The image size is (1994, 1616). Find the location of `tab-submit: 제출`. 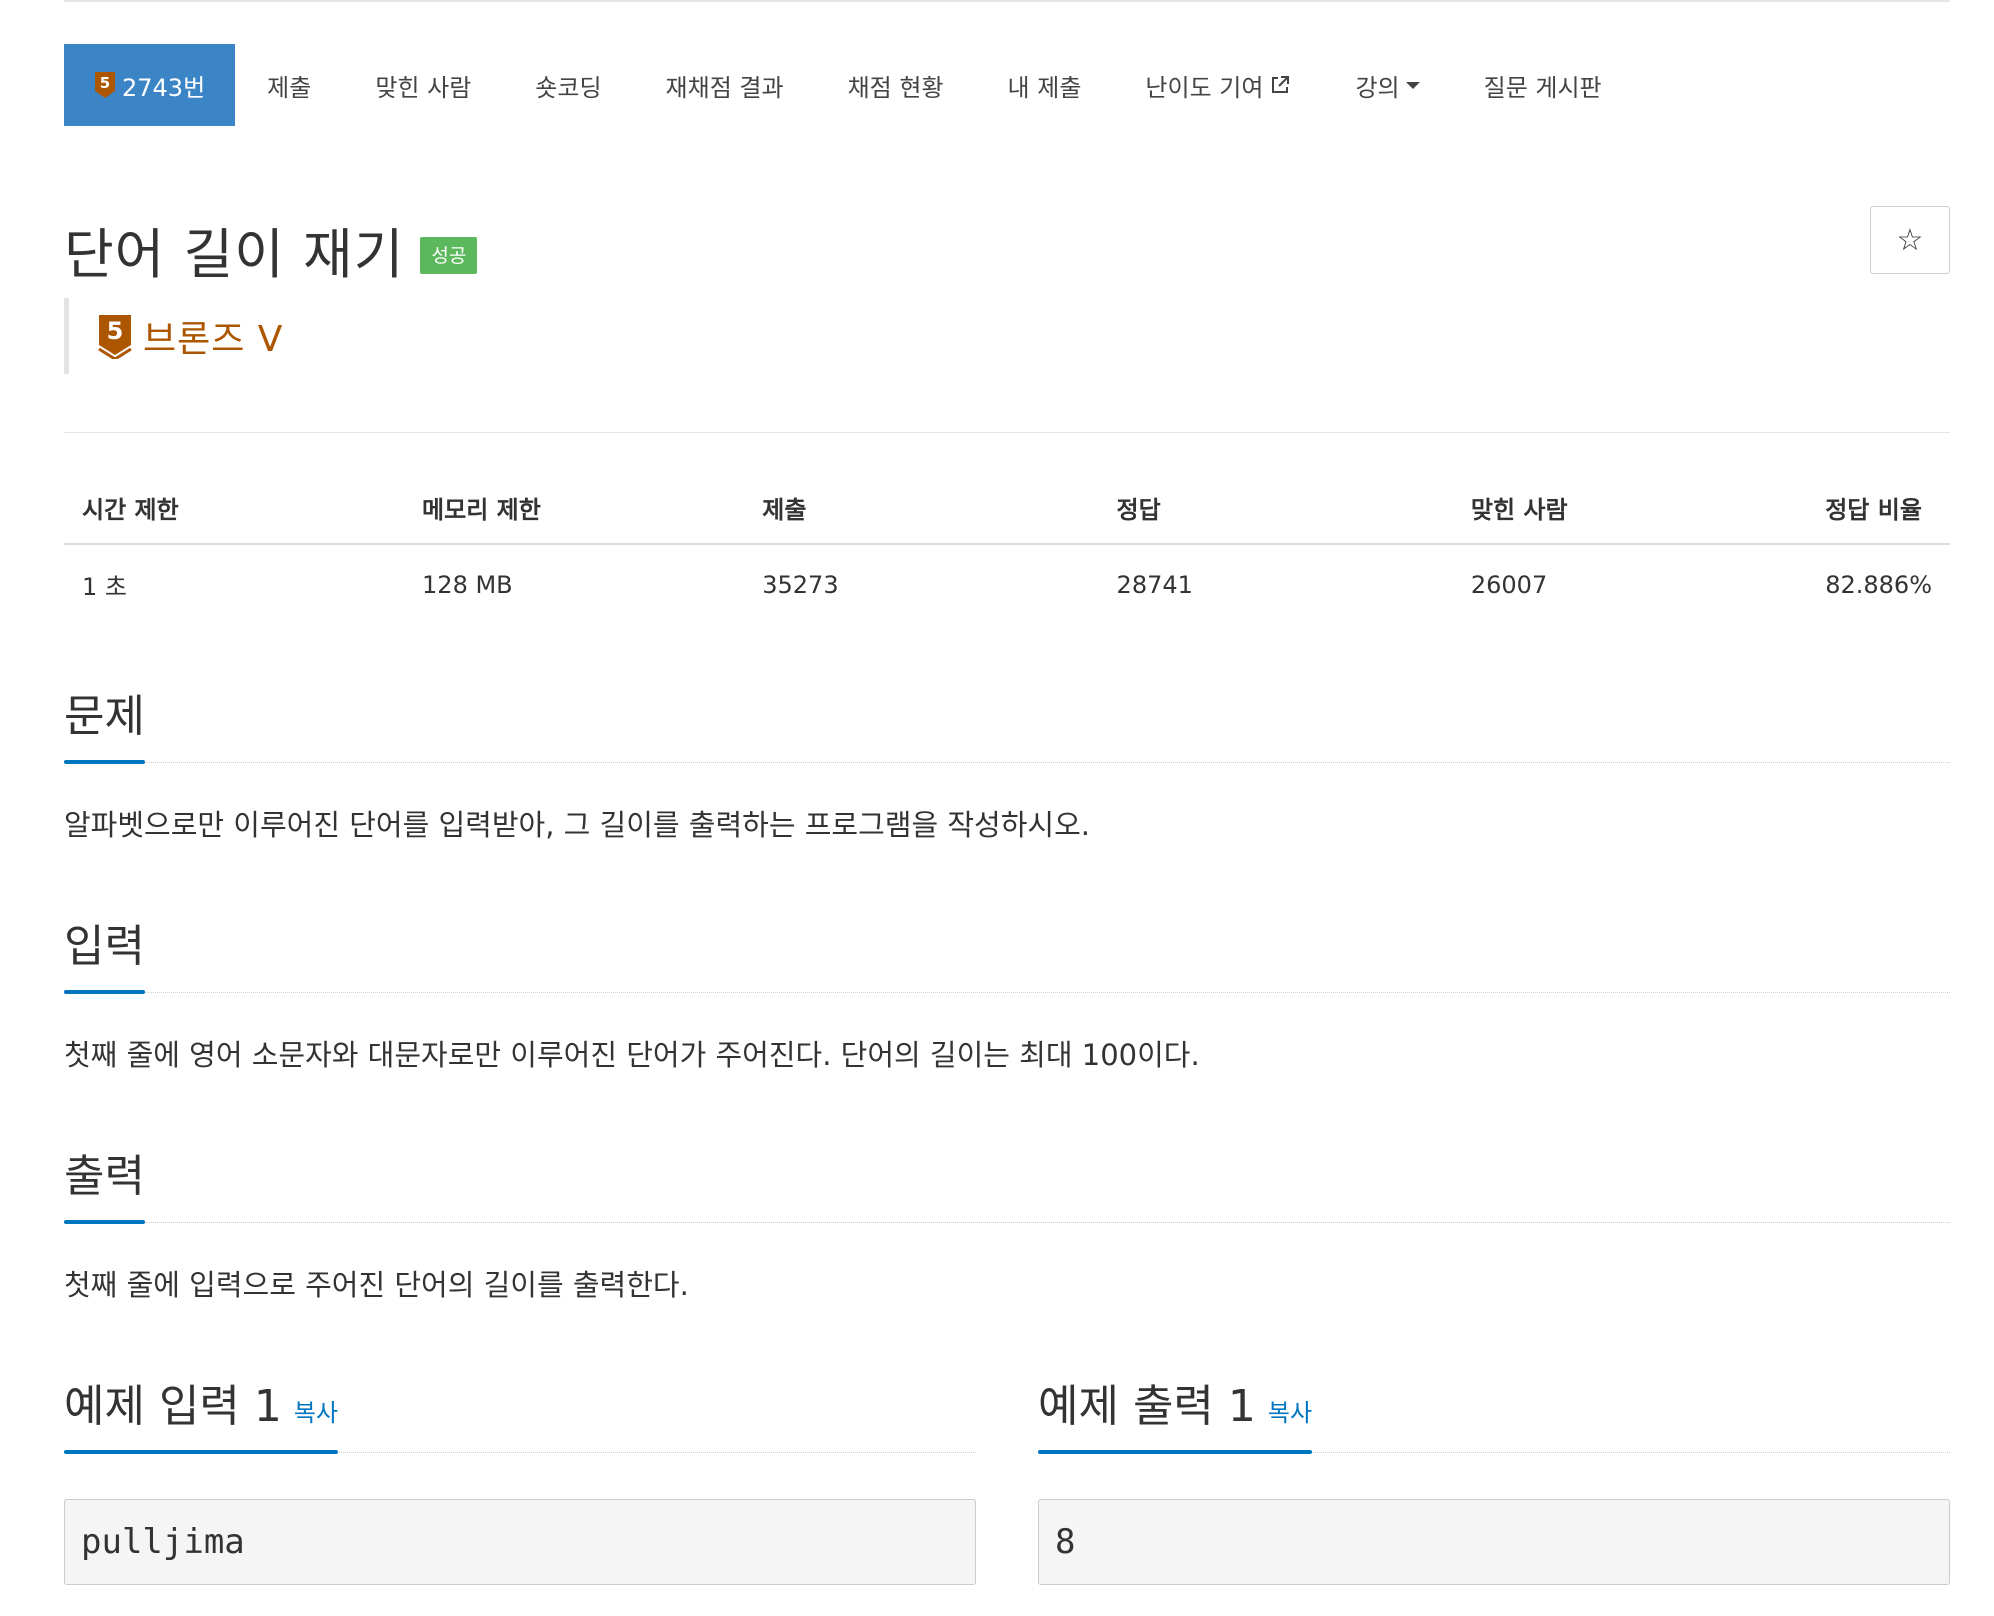

tab-submit: 제출 is located at coordinates (289, 85).